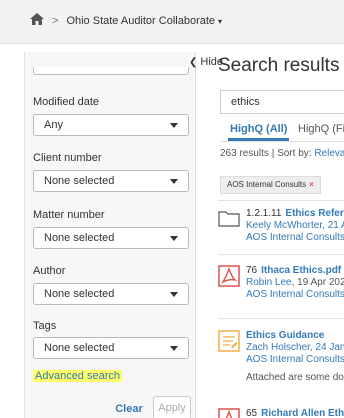 This screenshot has height=418, width=344. I want to click on caret-down-icon: ▾, so click(220, 21).